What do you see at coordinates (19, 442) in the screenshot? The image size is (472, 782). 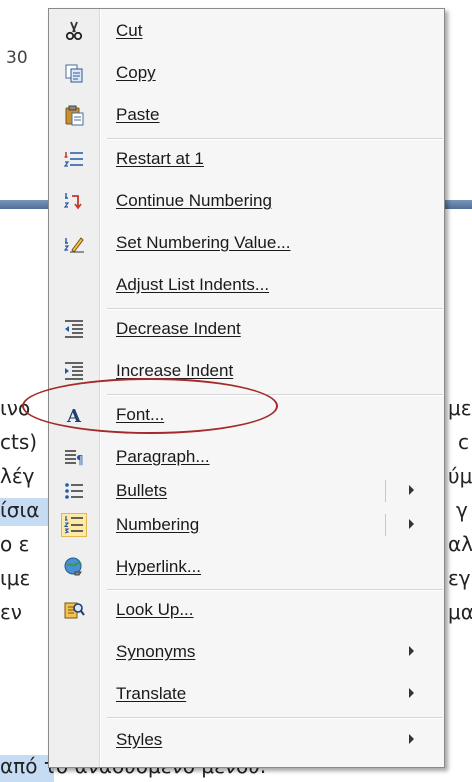 I see `doc-text-fragment: cts)` at bounding box center [19, 442].